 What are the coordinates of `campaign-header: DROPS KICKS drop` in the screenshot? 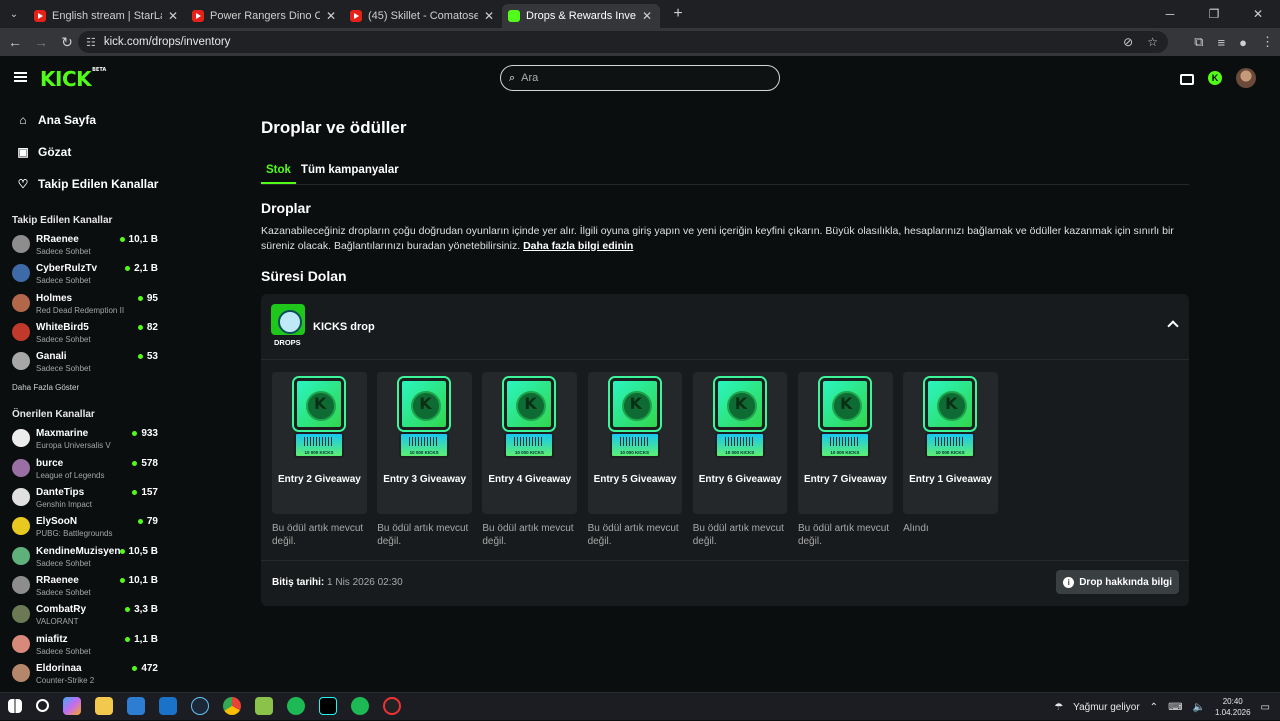 It's located at (725, 327).